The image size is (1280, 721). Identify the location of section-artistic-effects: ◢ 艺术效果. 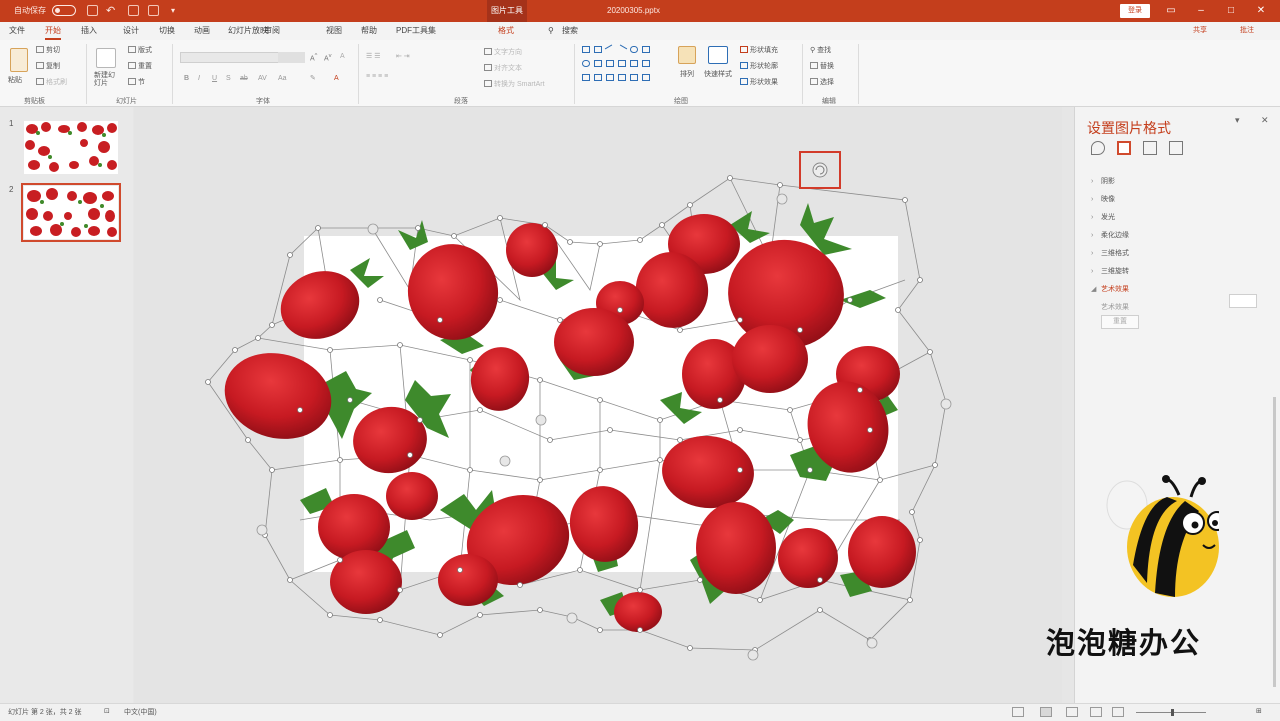
(1110, 289).